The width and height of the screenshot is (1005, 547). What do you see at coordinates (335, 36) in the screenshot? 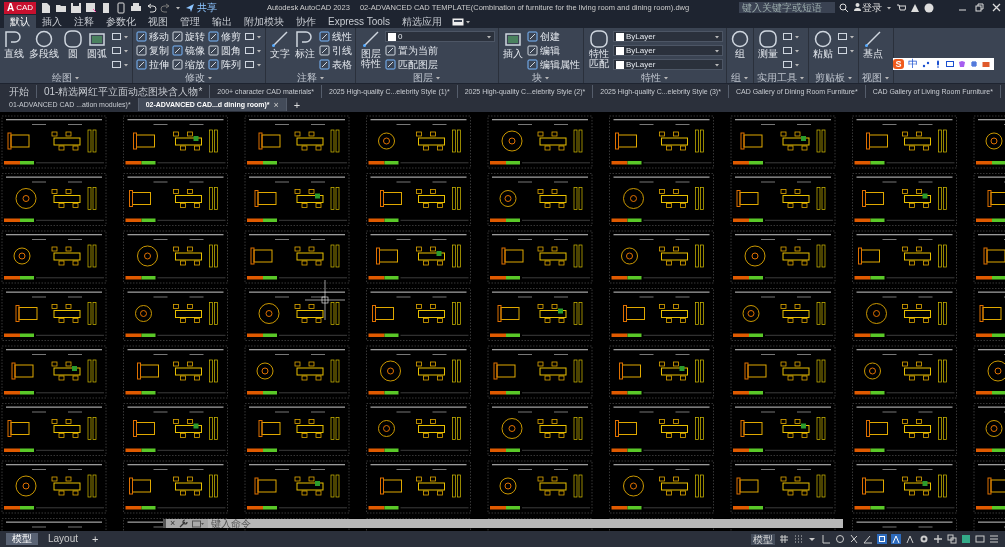
I see `ribbon-tool-button: 线性` at bounding box center [335, 36].